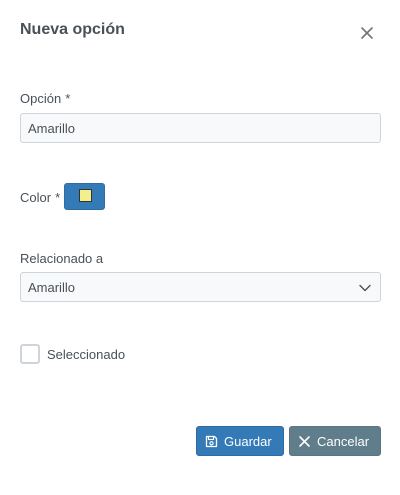 This screenshot has width=400, height=495. Describe the element at coordinates (30, 354) in the screenshot. I see `selected-checkbox` at that location.